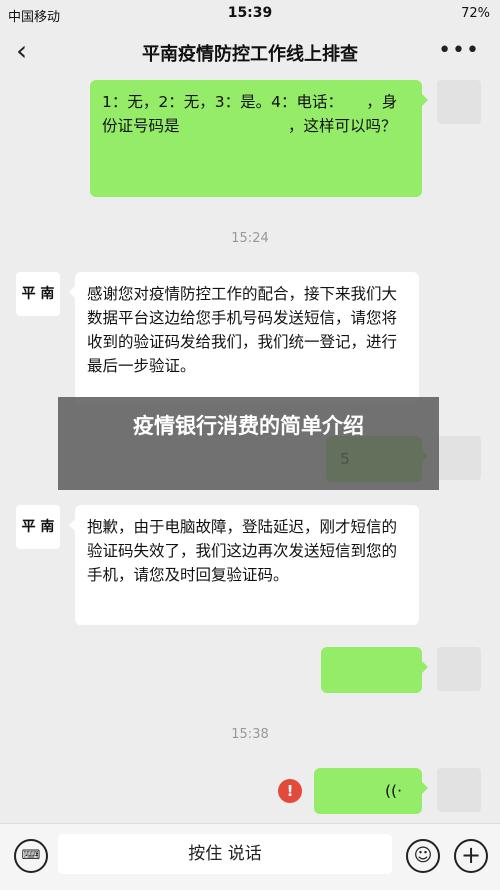  Describe the element at coordinates (371, 791) in the screenshot. I see `voice-message: ((·` at that location.